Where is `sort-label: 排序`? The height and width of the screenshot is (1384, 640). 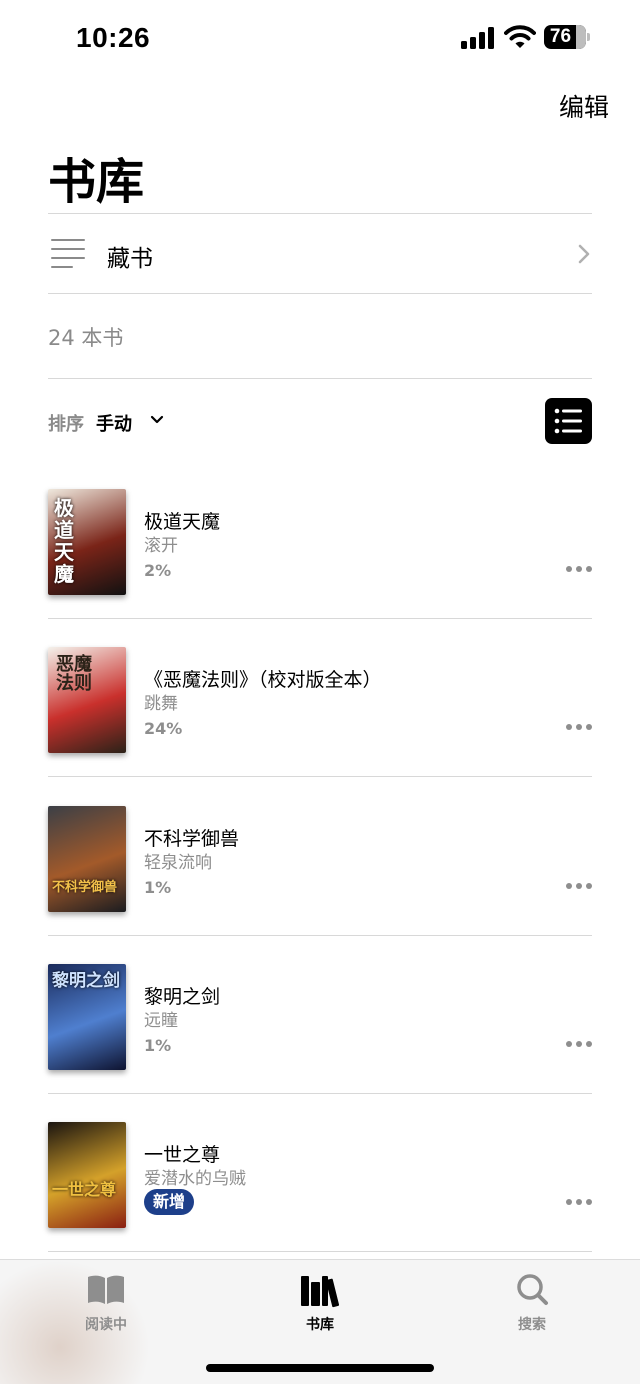 sort-label: 排序 is located at coordinates (66, 424).